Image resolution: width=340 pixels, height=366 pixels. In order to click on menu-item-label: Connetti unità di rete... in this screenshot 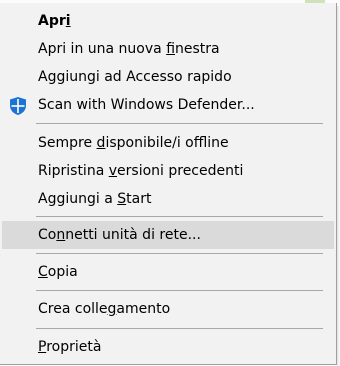, I will do `click(119, 235)`.